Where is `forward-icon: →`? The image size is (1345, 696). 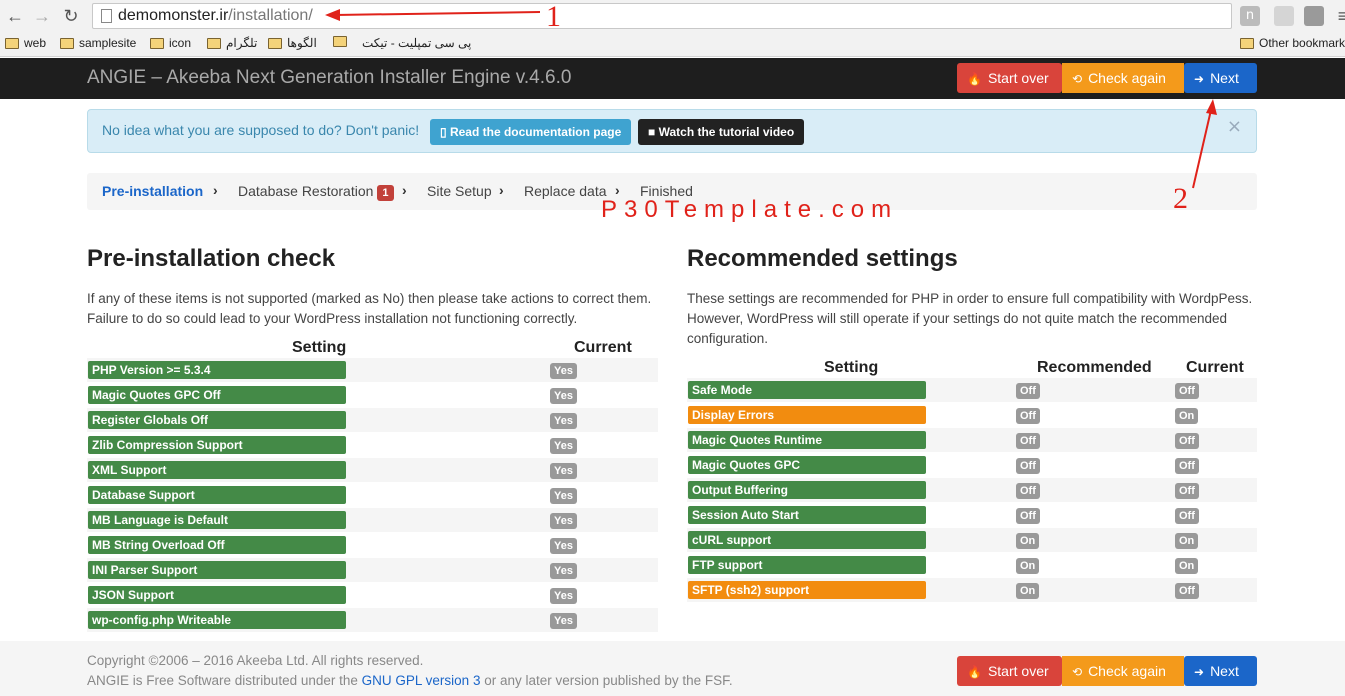 forward-icon: → is located at coordinates (42, 16).